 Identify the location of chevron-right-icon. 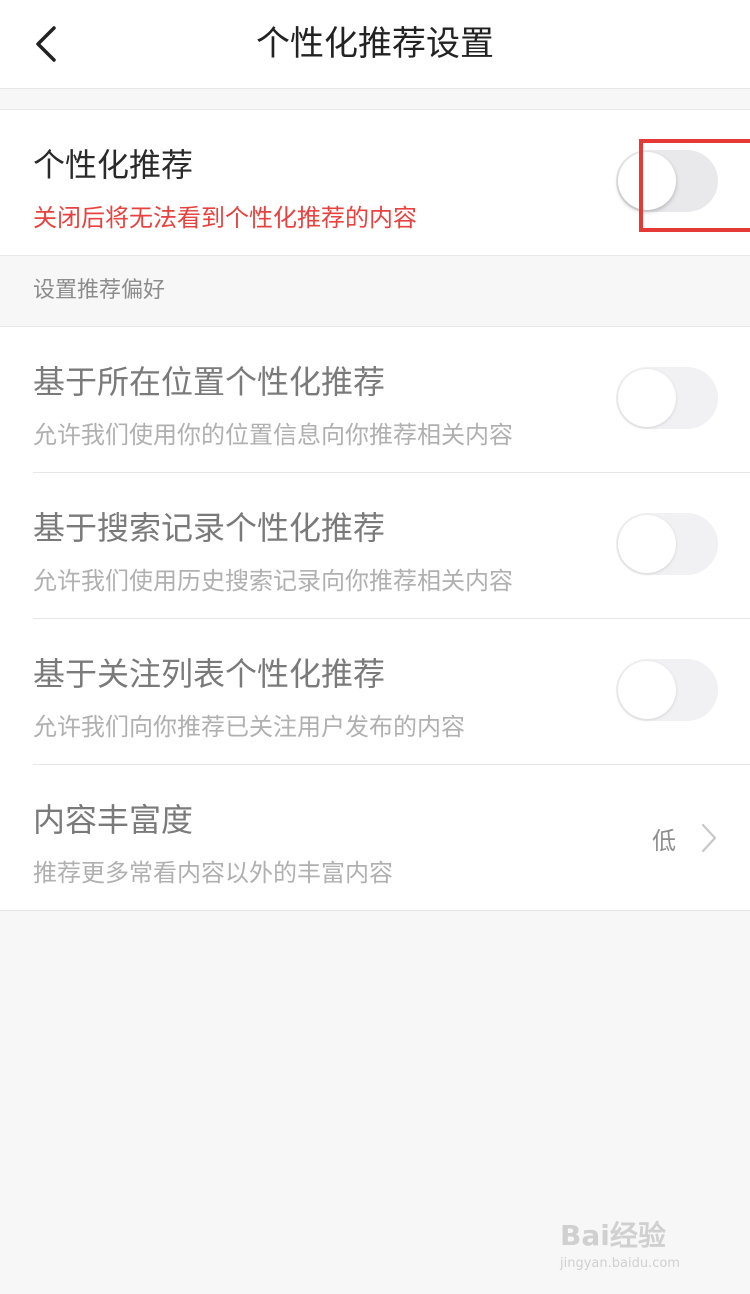
(709, 838).